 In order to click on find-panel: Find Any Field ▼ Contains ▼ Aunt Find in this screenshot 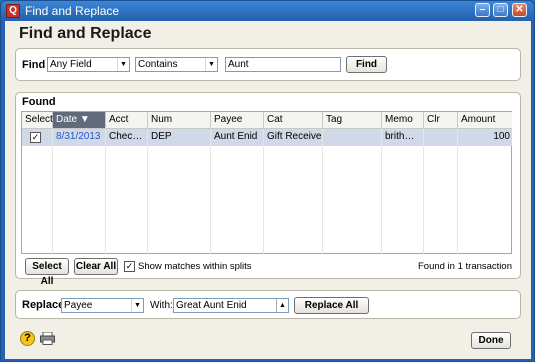, I will do `click(268, 64)`.